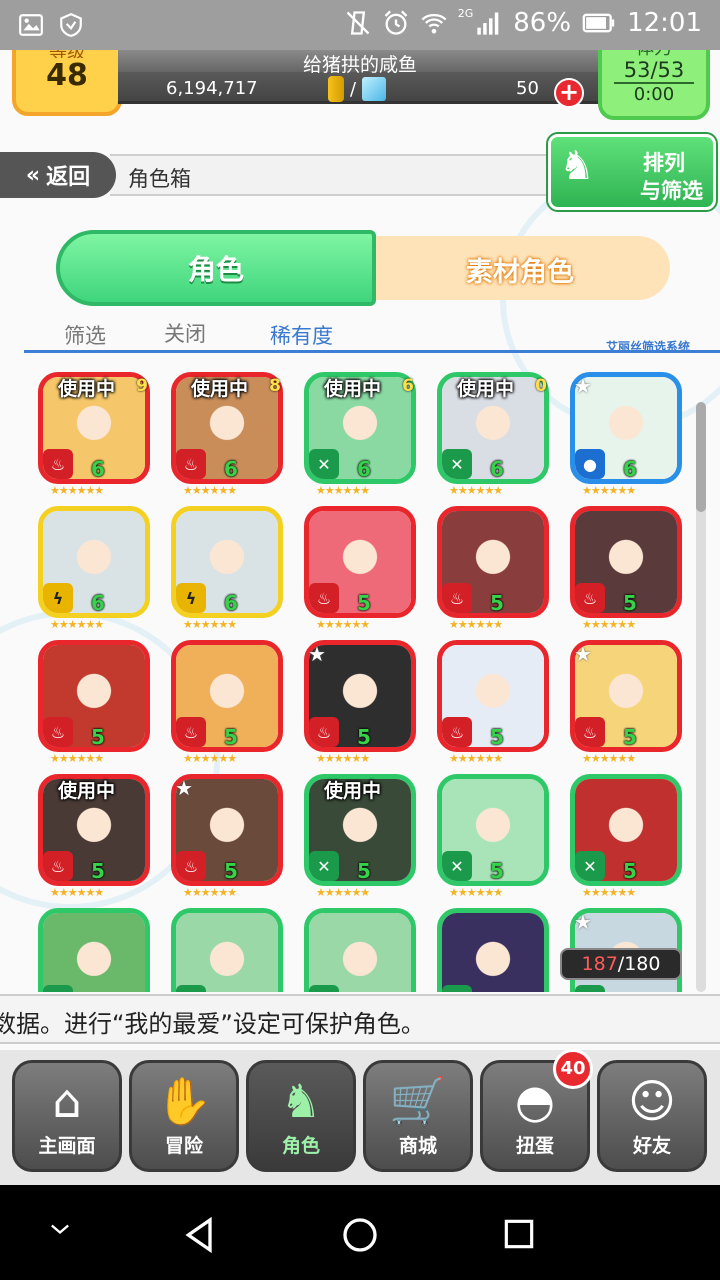 The image size is (720, 1280). Describe the element at coordinates (31, 25) in the screenshot. I see `gallery-icon` at that location.